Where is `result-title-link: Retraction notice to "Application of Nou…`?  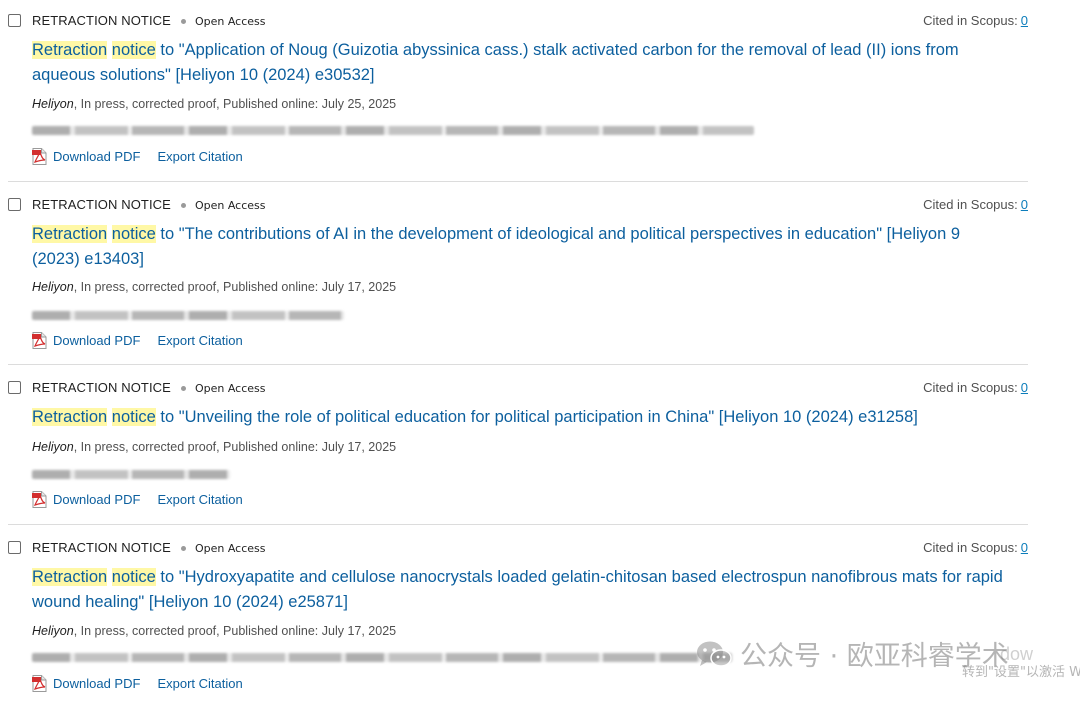 result-title-link: Retraction notice to "Application of Nou… is located at coordinates (519, 62).